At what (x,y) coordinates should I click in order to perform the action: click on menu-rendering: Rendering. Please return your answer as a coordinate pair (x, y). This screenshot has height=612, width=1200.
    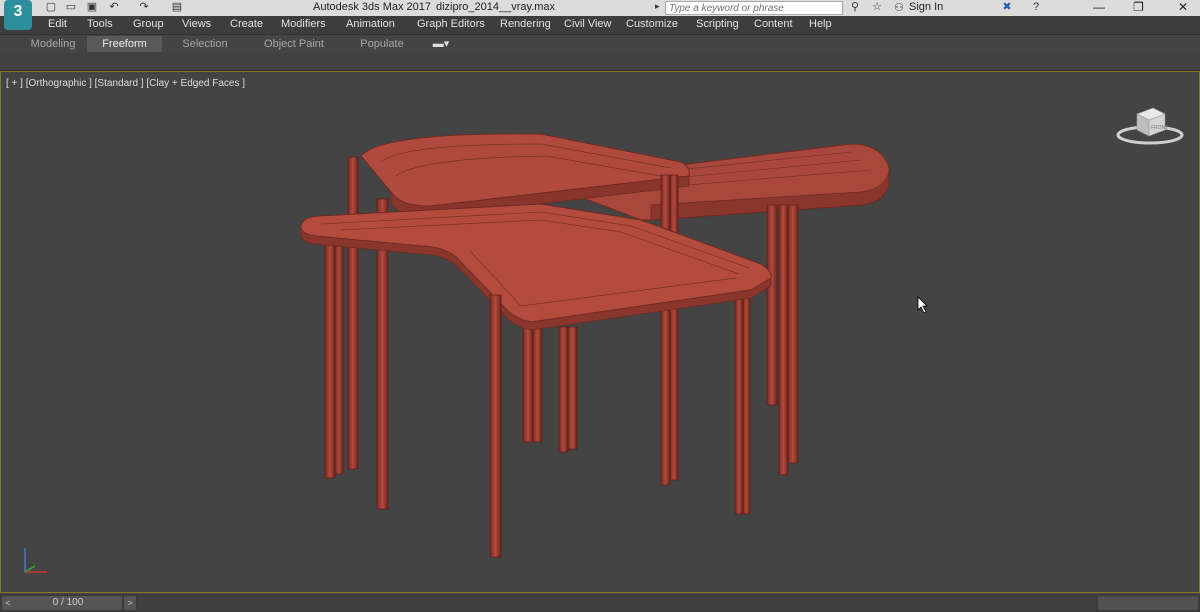
    Looking at the image, I should click on (525, 24).